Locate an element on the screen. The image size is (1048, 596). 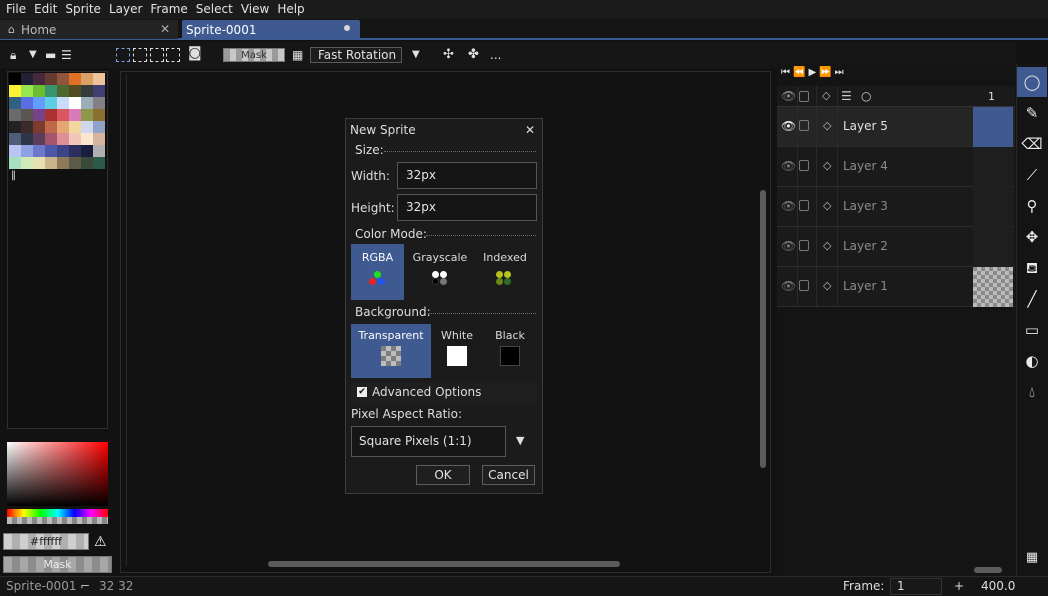
modified-dot-icon is located at coordinates (347, 28).